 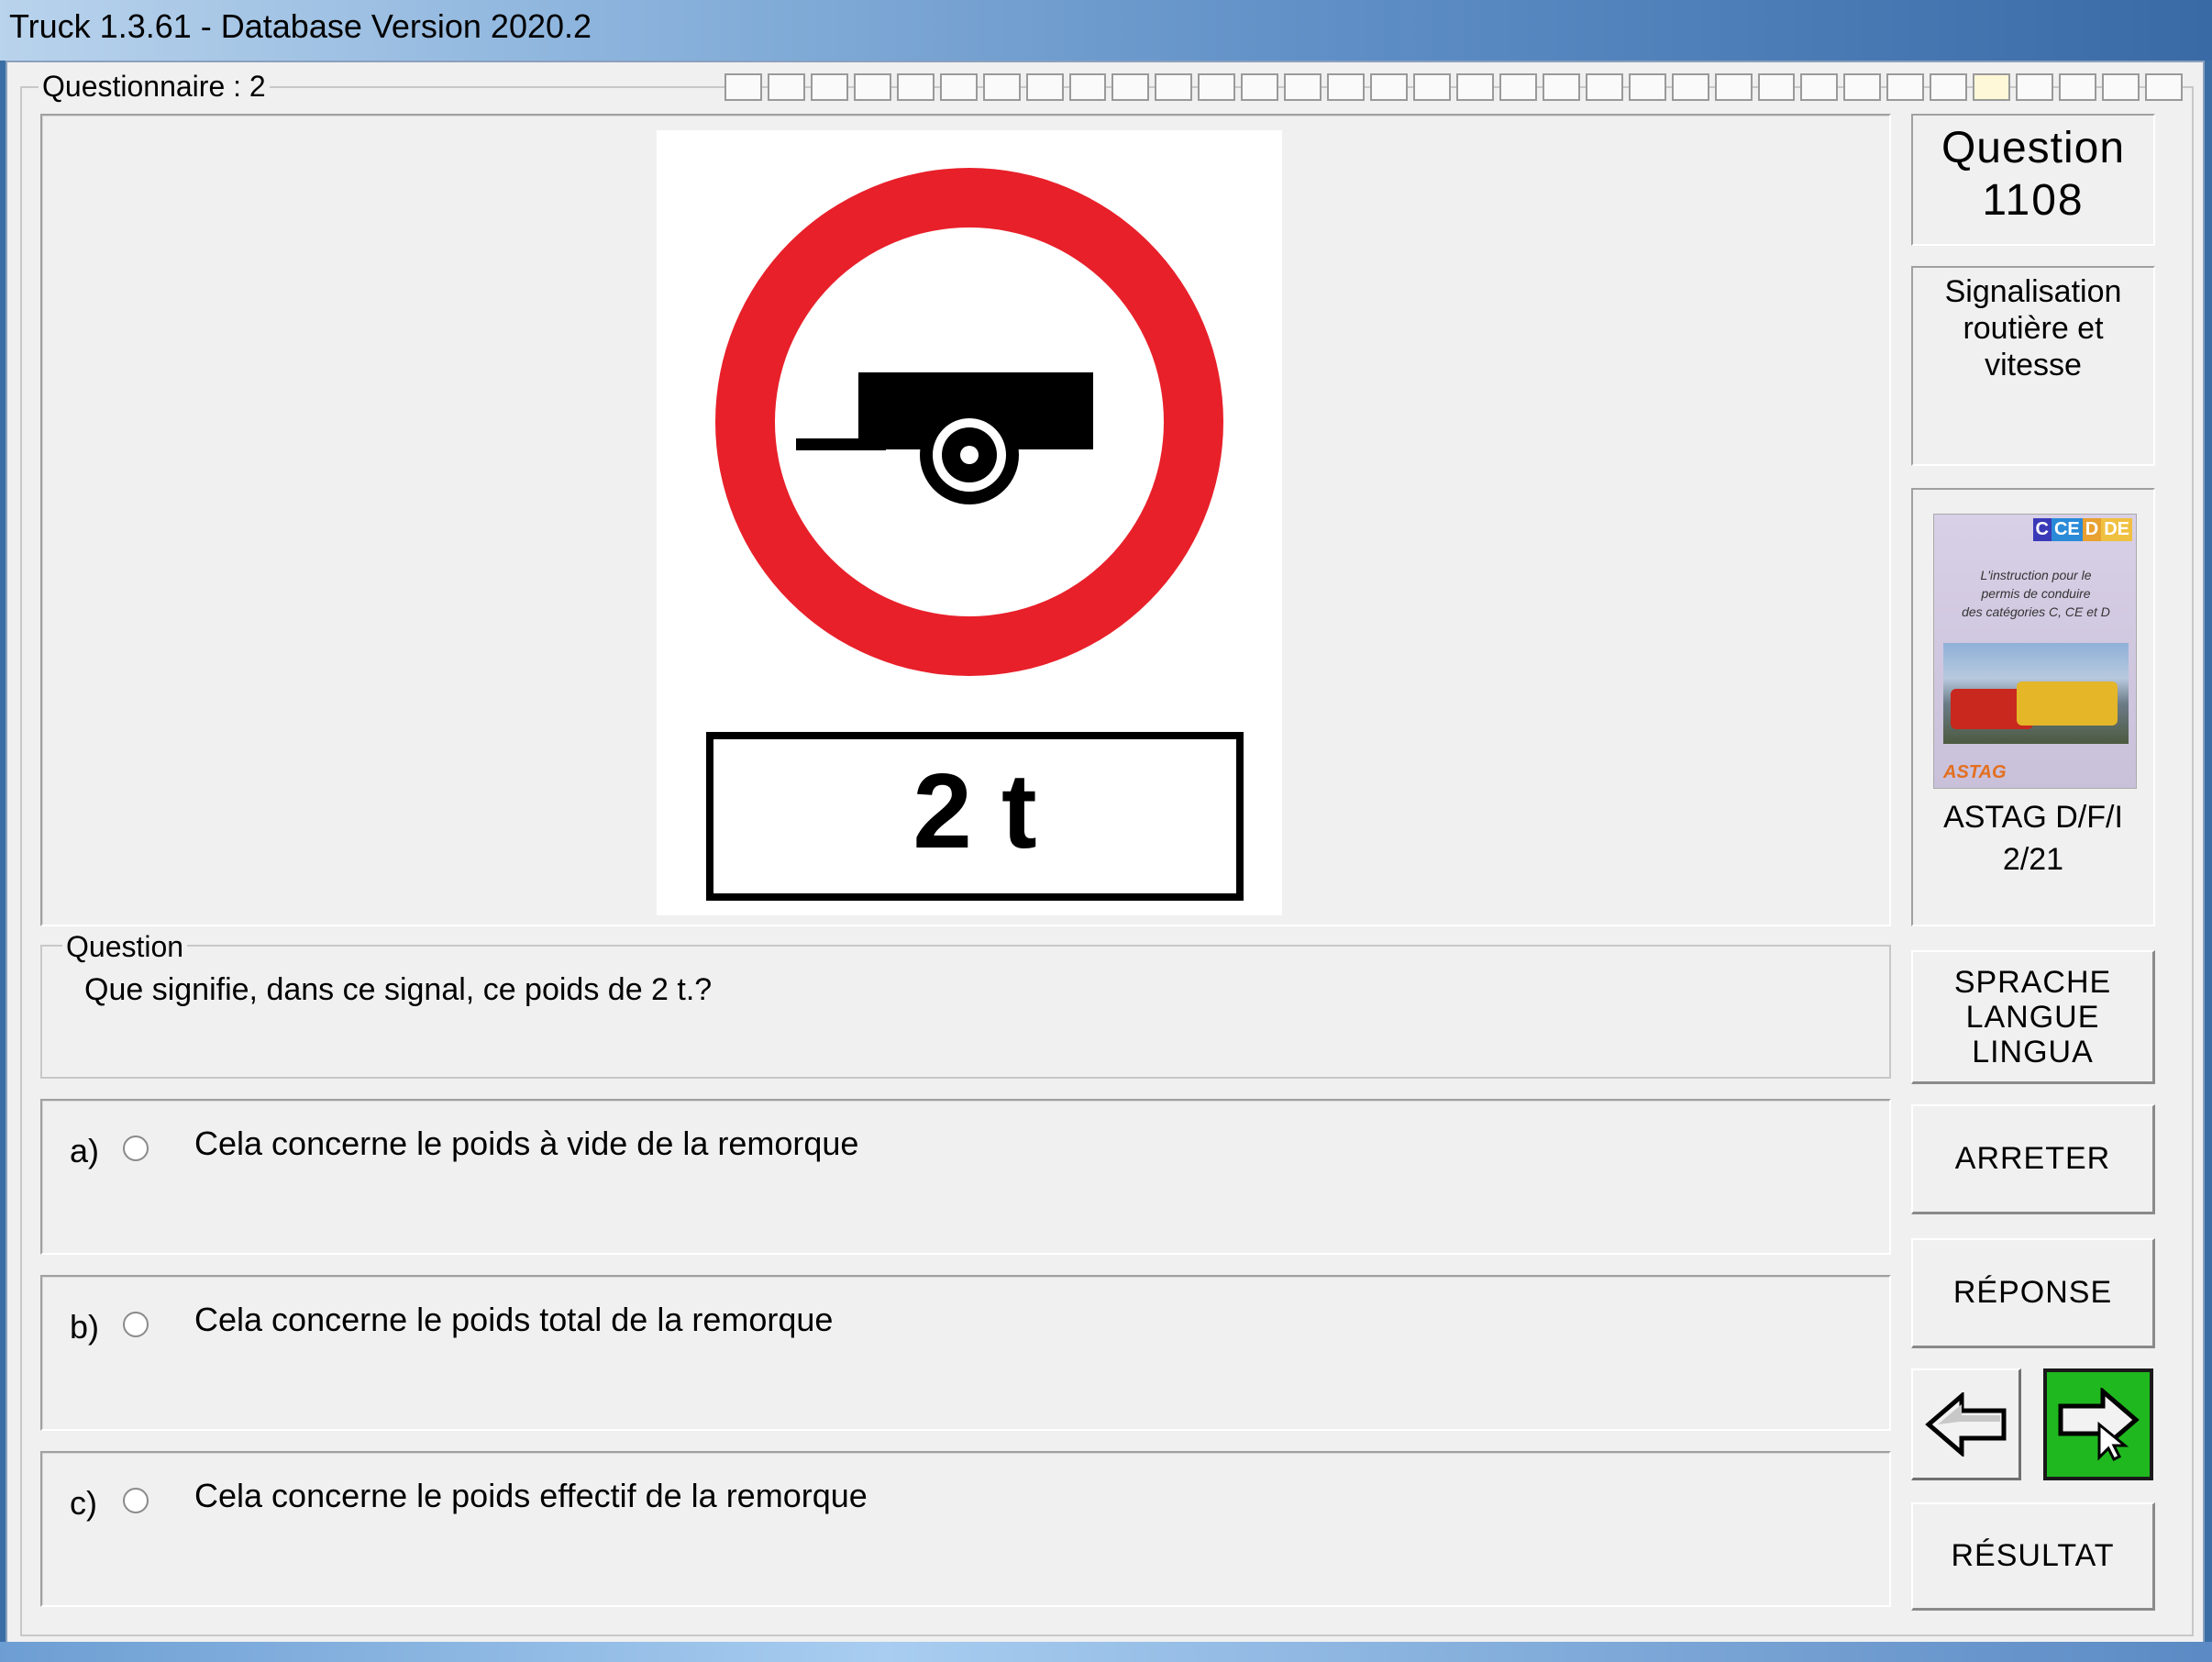 I want to click on language-button: SPRACHE LANGUE LINGUA, so click(x=2033, y=1017).